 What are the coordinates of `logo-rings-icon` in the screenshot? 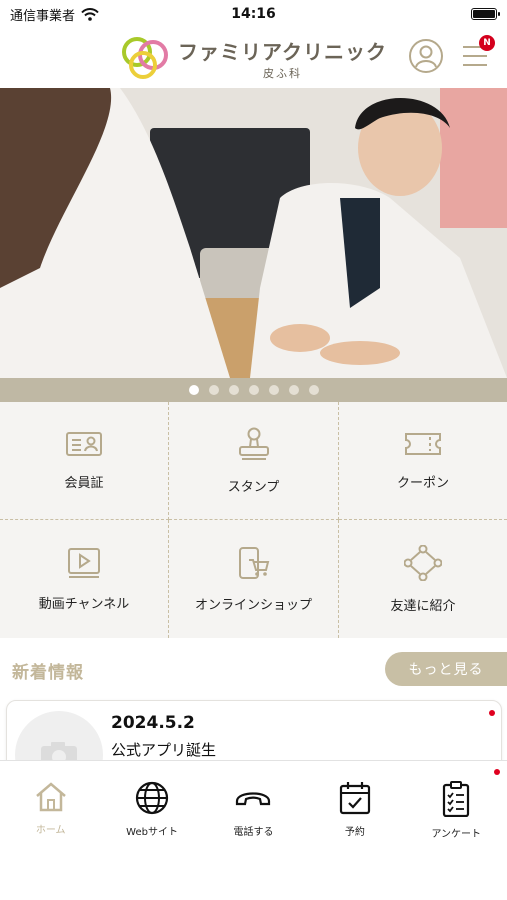 It's located at (145, 58).